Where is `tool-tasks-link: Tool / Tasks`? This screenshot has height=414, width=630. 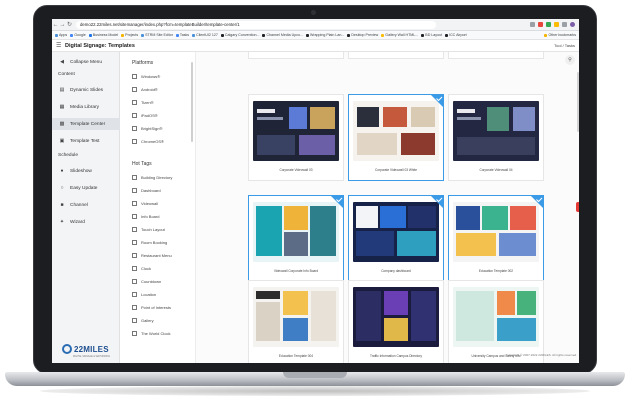
tool-tasks-link: Tool / Tasks is located at coordinates (566, 45).